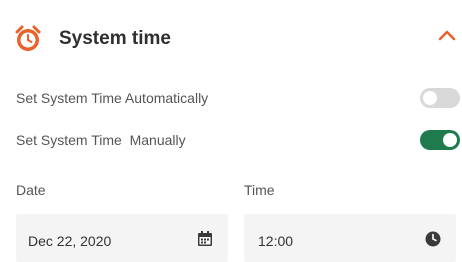  I want to click on time-value: 12:00, so click(276, 241).